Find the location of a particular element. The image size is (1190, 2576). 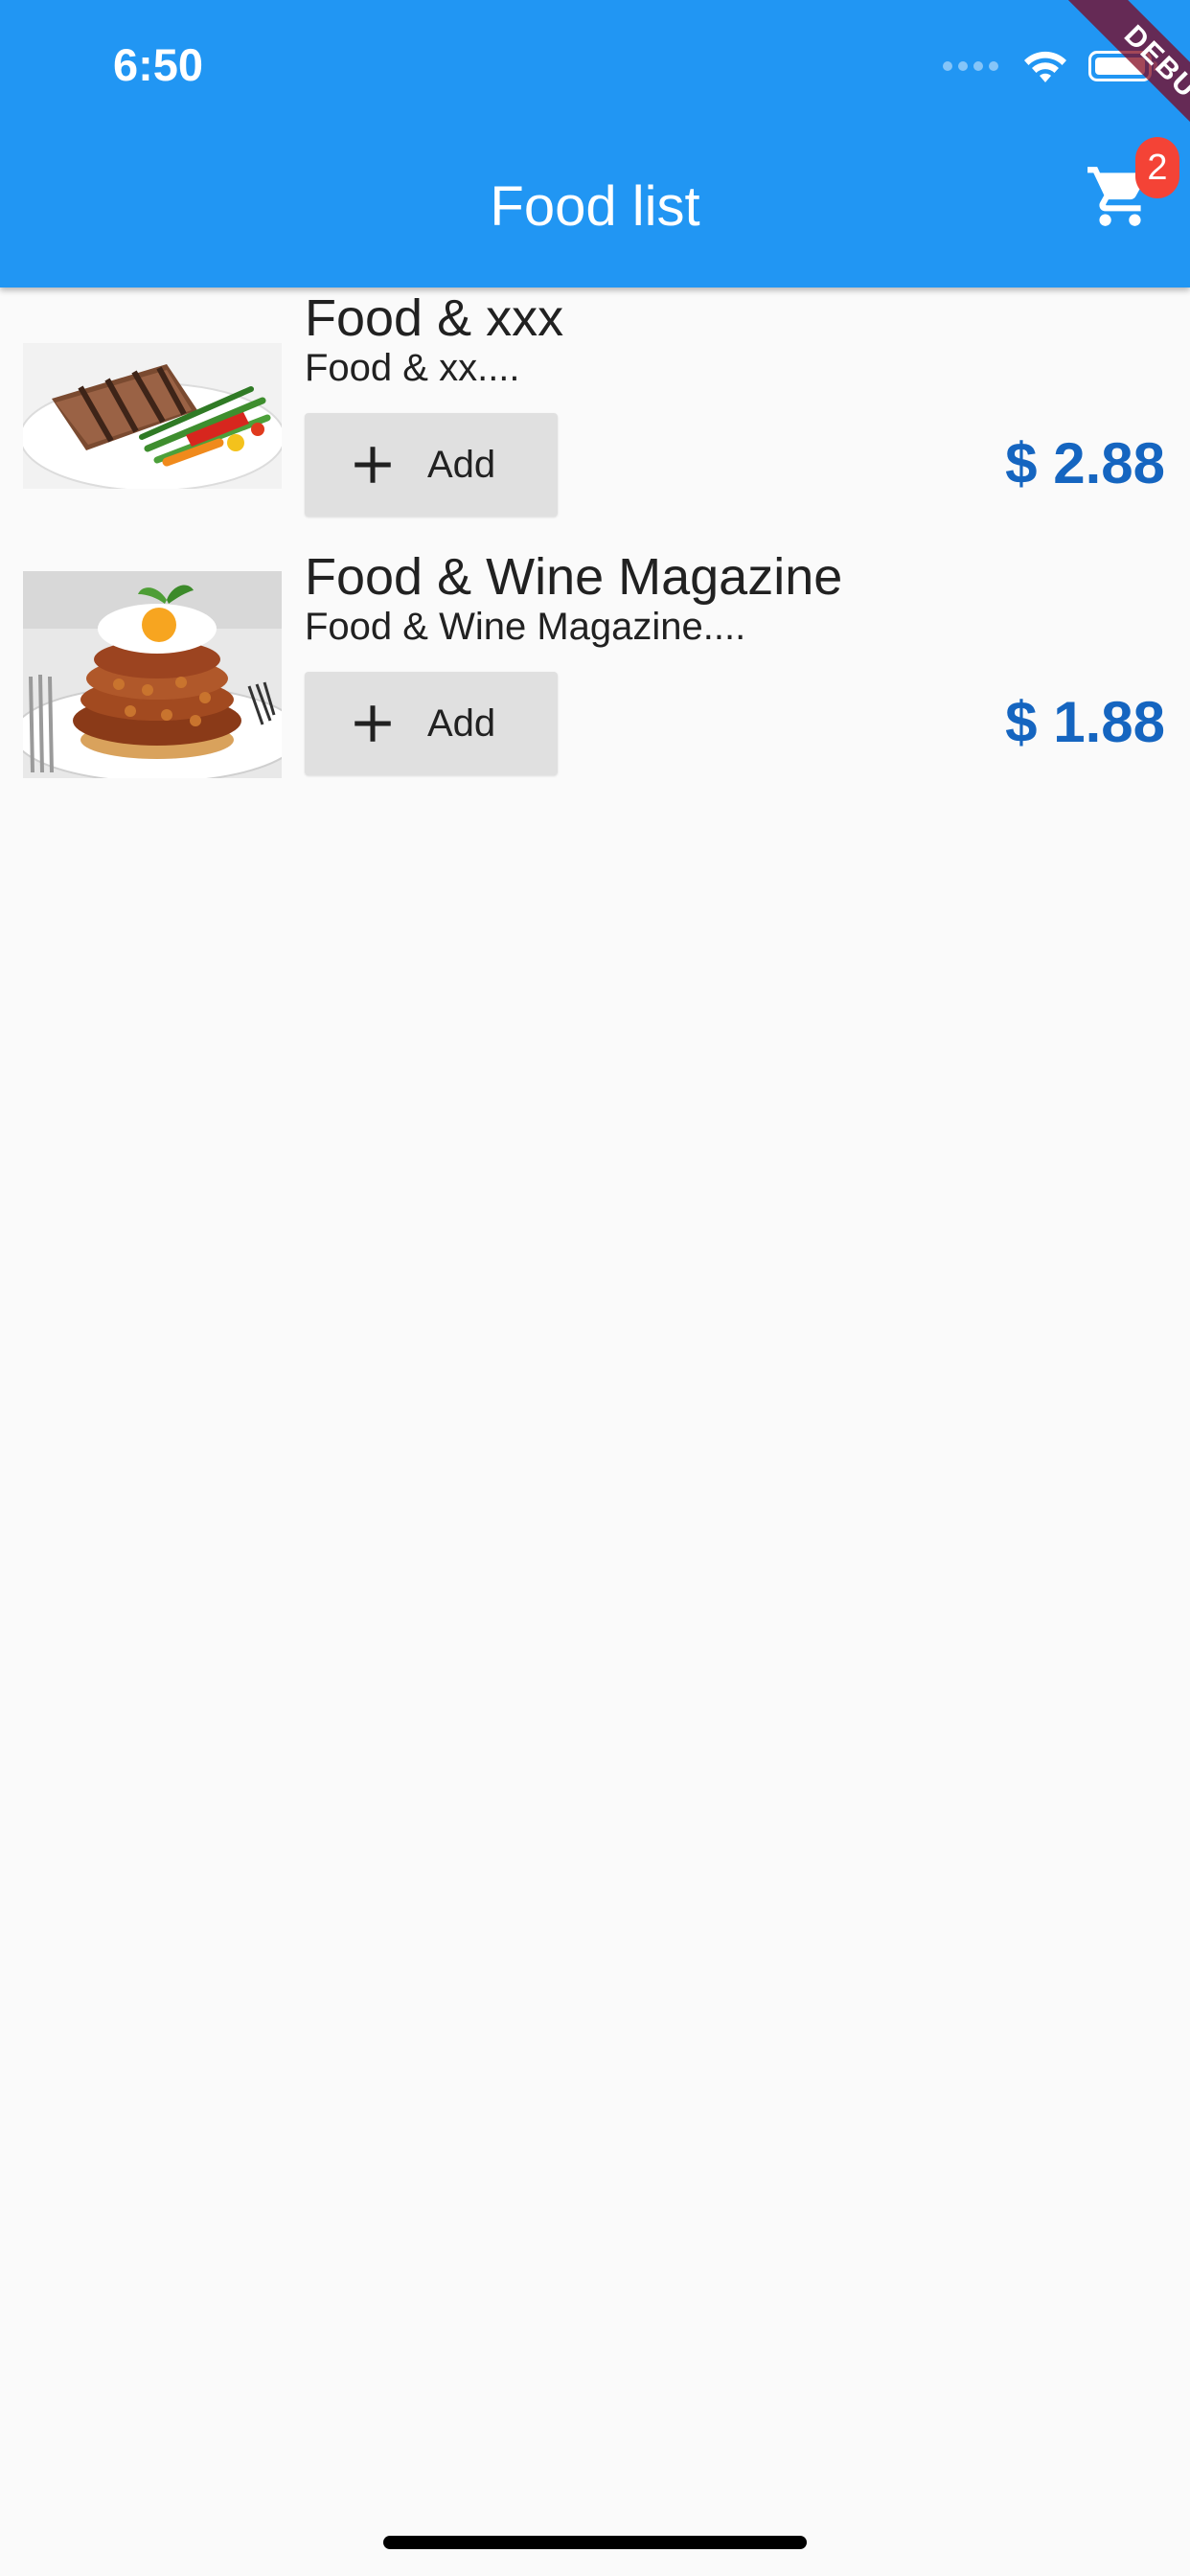

app-bar: 6:50 Food list 2 is located at coordinates (595, 144).